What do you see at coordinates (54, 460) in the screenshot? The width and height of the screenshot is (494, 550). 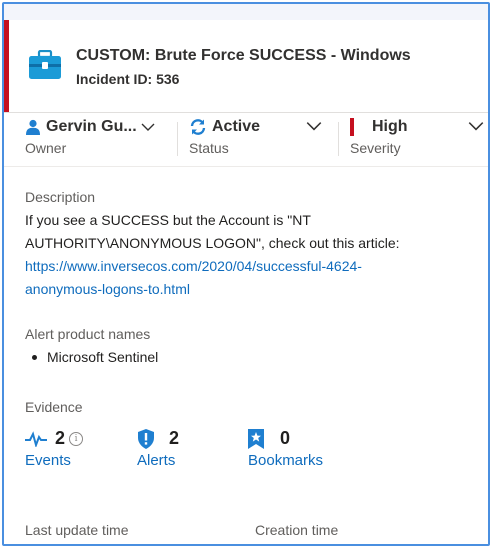 I see `events-link: Events` at bounding box center [54, 460].